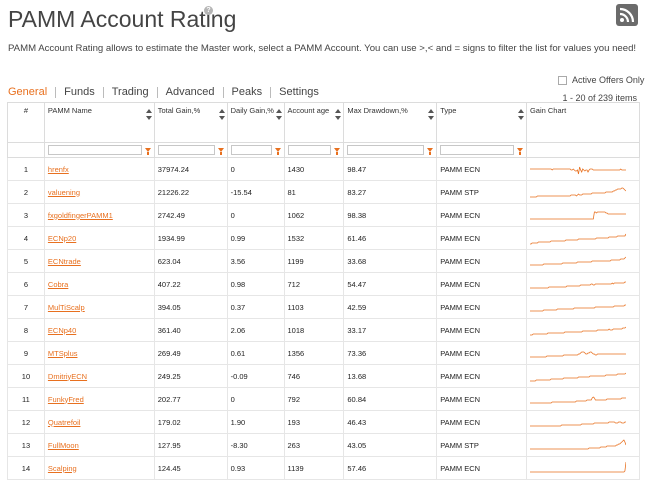 Image resolution: width=650 pixels, height=482 pixels. What do you see at coordinates (562, 80) in the screenshot?
I see `active-offers-checkbox` at bounding box center [562, 80].